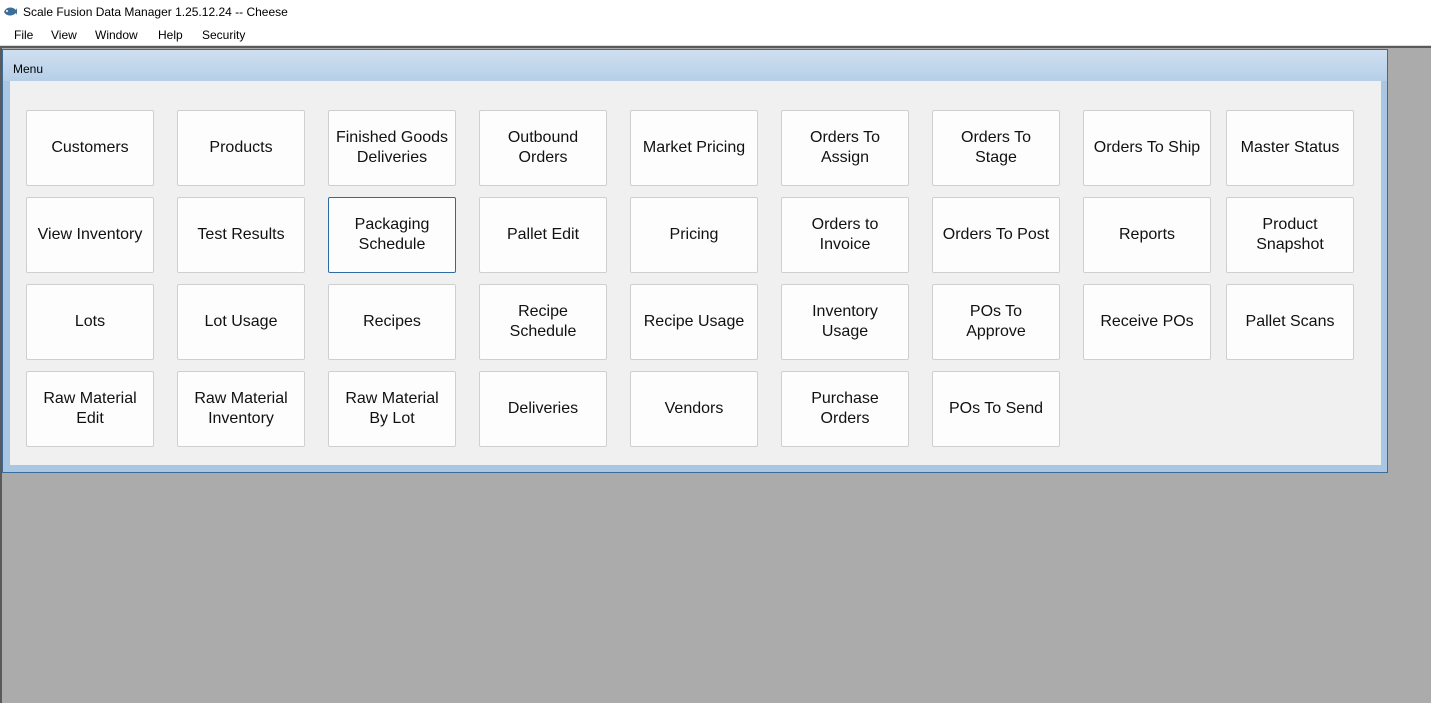 The image size is (1431, 703). What do you see at coordinates (241, 322) in the screenshot?
I see `lot-usage-button: Lot Usage` at bounding box center [241, 322].